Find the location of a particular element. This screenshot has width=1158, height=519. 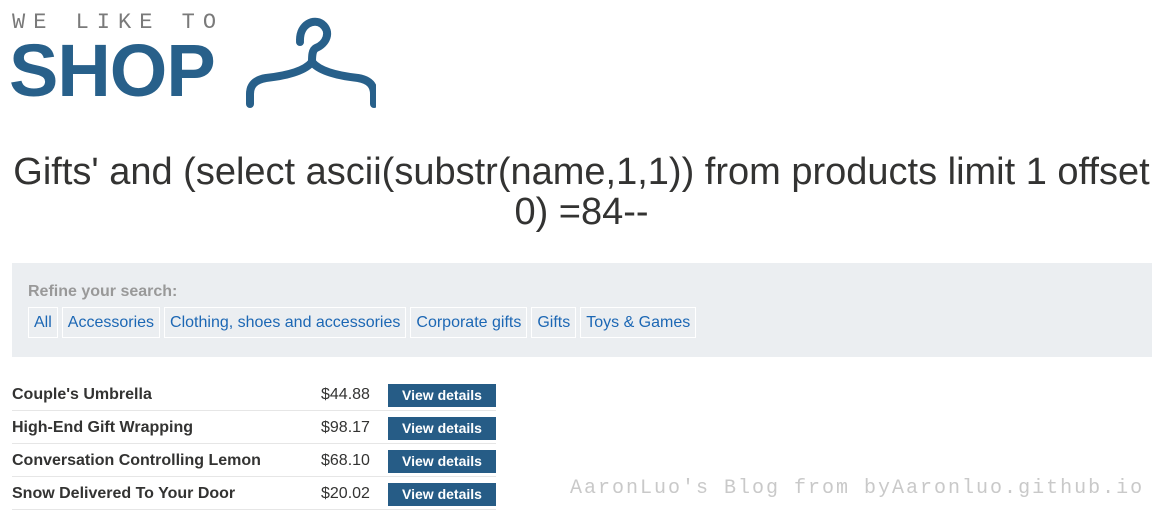

product-name: Couple's Umbrella is located at coordinates (82, 394).